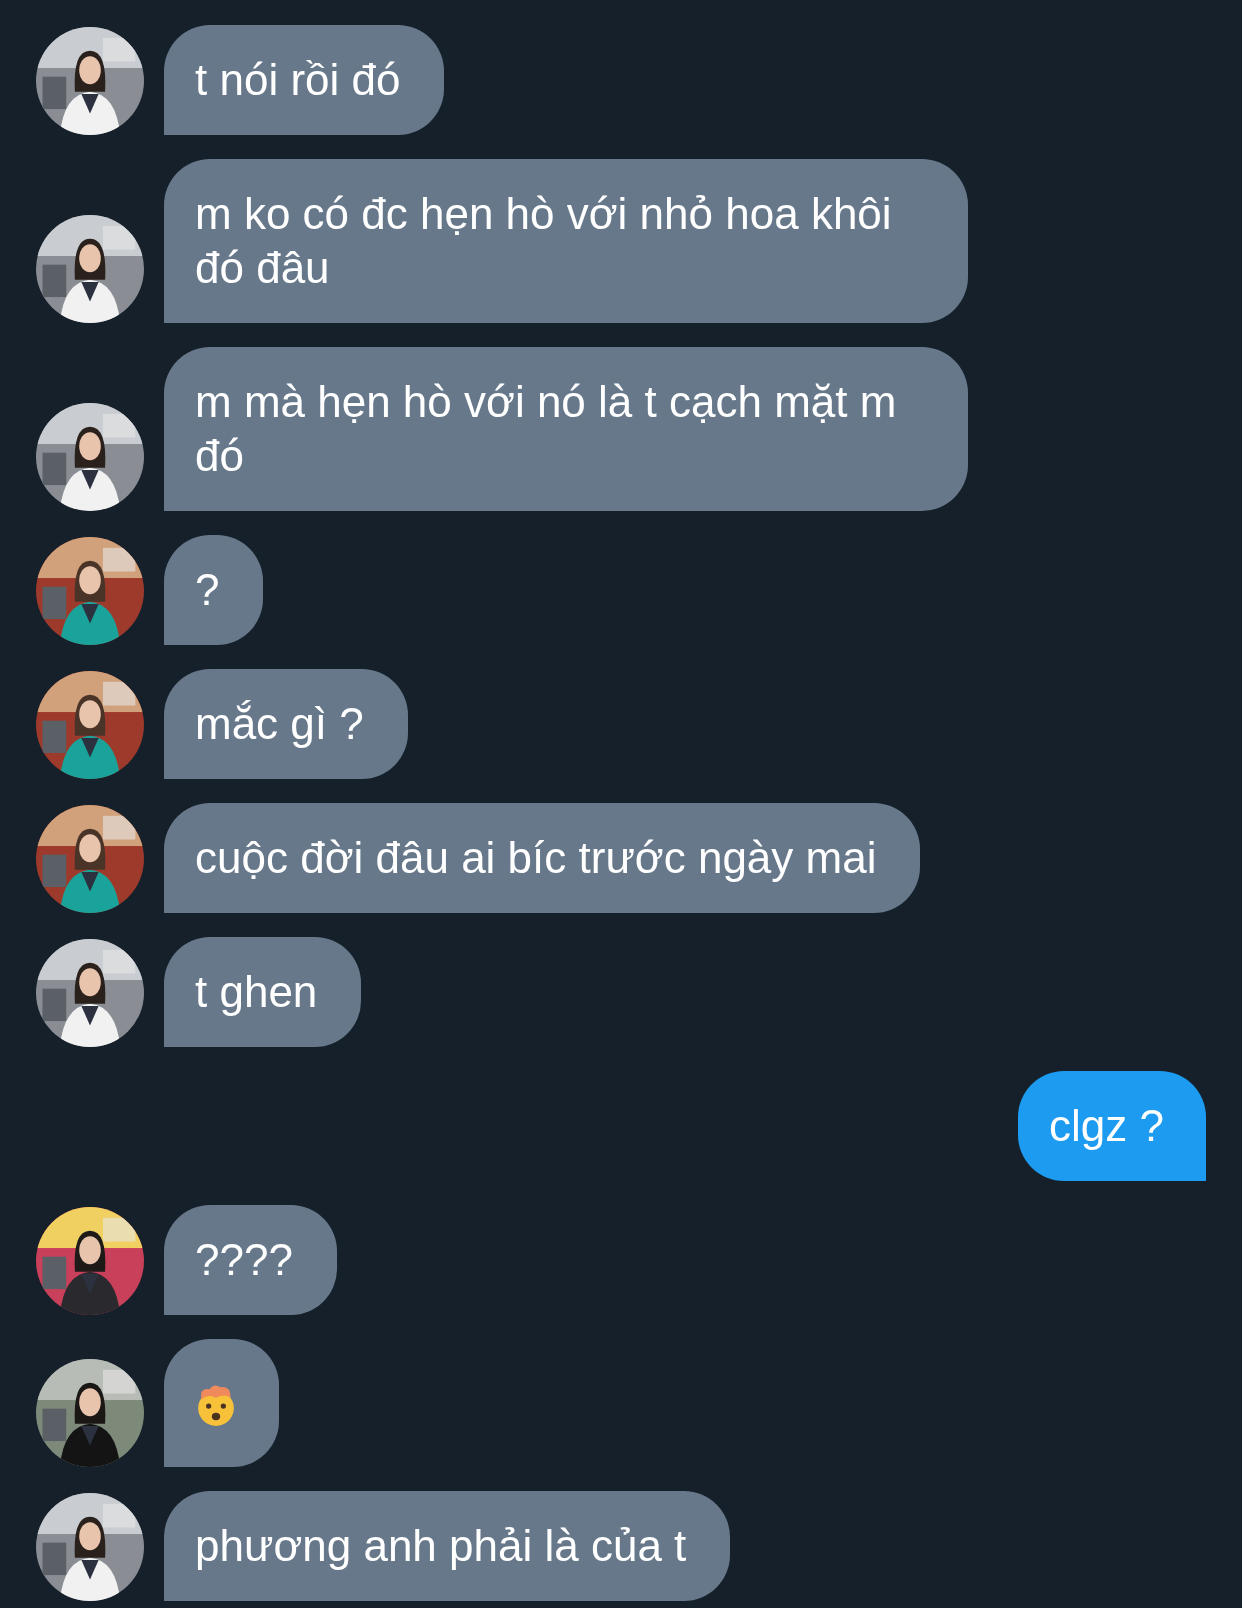 Image resolution: width=1242 pixels, height=1608 pixels. Describe the element at coordinates (542, 858) in the screenshot. I see `message-bubble: cuộc đời đâu ai bíc trước ngày mai` at that location.